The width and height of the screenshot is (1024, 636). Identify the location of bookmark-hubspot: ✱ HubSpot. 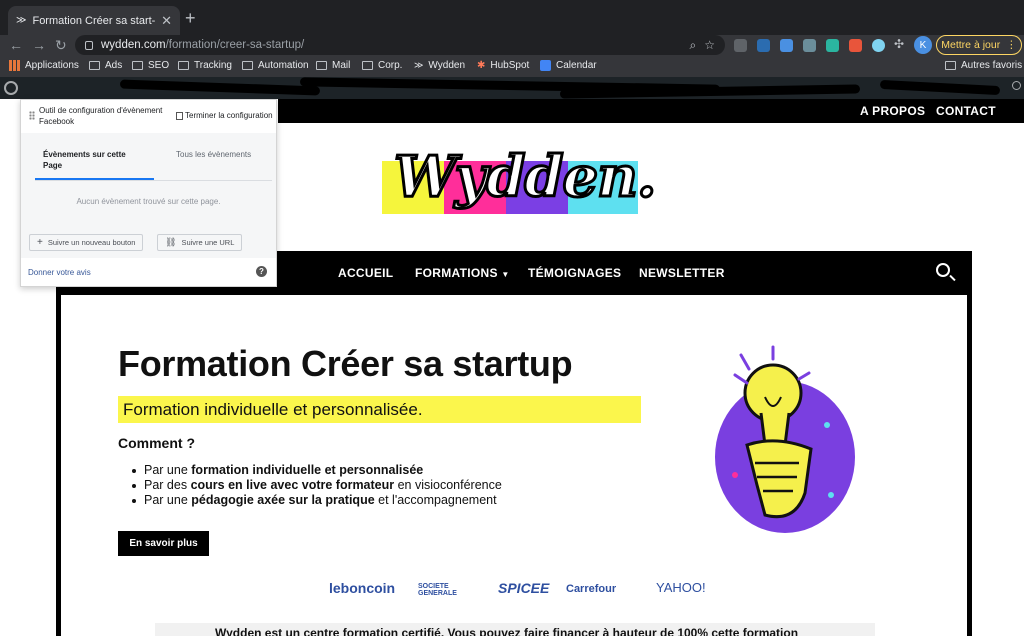
(503, 65).